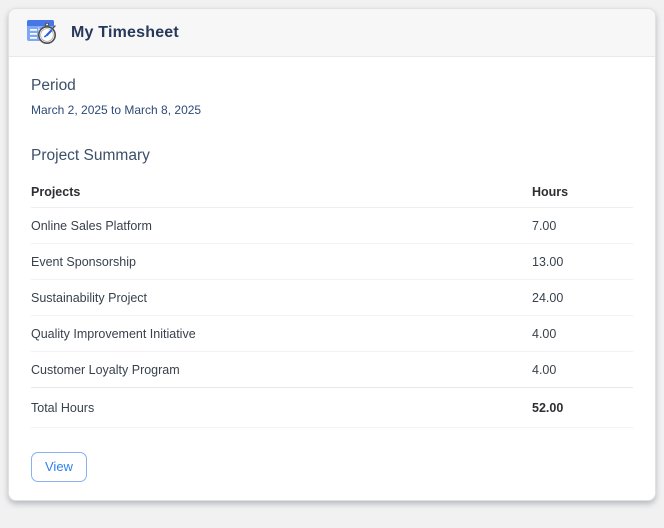 This screenshot has width=664, height=528. What do you see at coordinates (91, 225) in the screenshot?
I see `project-name: Online Sales Platform` at bounding box center [91, 225].